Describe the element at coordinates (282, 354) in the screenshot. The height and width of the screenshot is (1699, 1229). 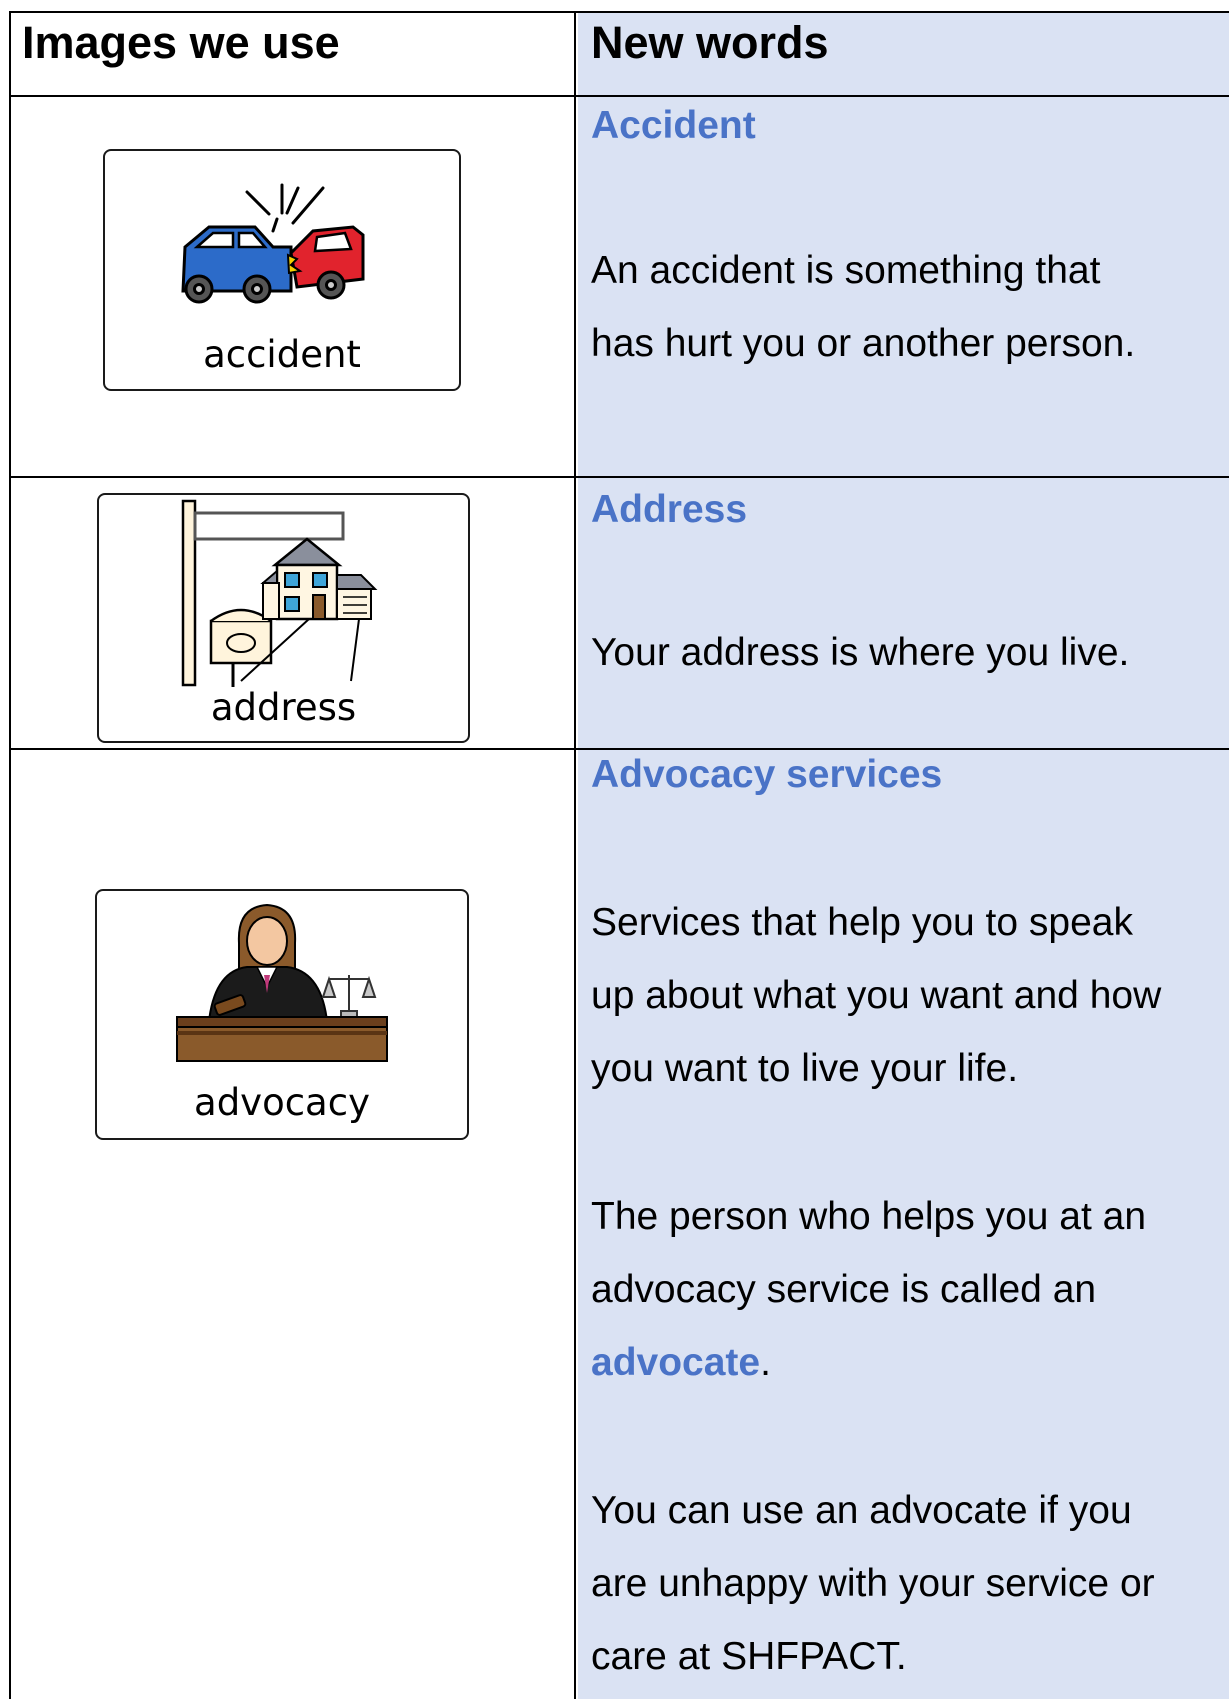
I see `accident-image-label: accident` at that location.